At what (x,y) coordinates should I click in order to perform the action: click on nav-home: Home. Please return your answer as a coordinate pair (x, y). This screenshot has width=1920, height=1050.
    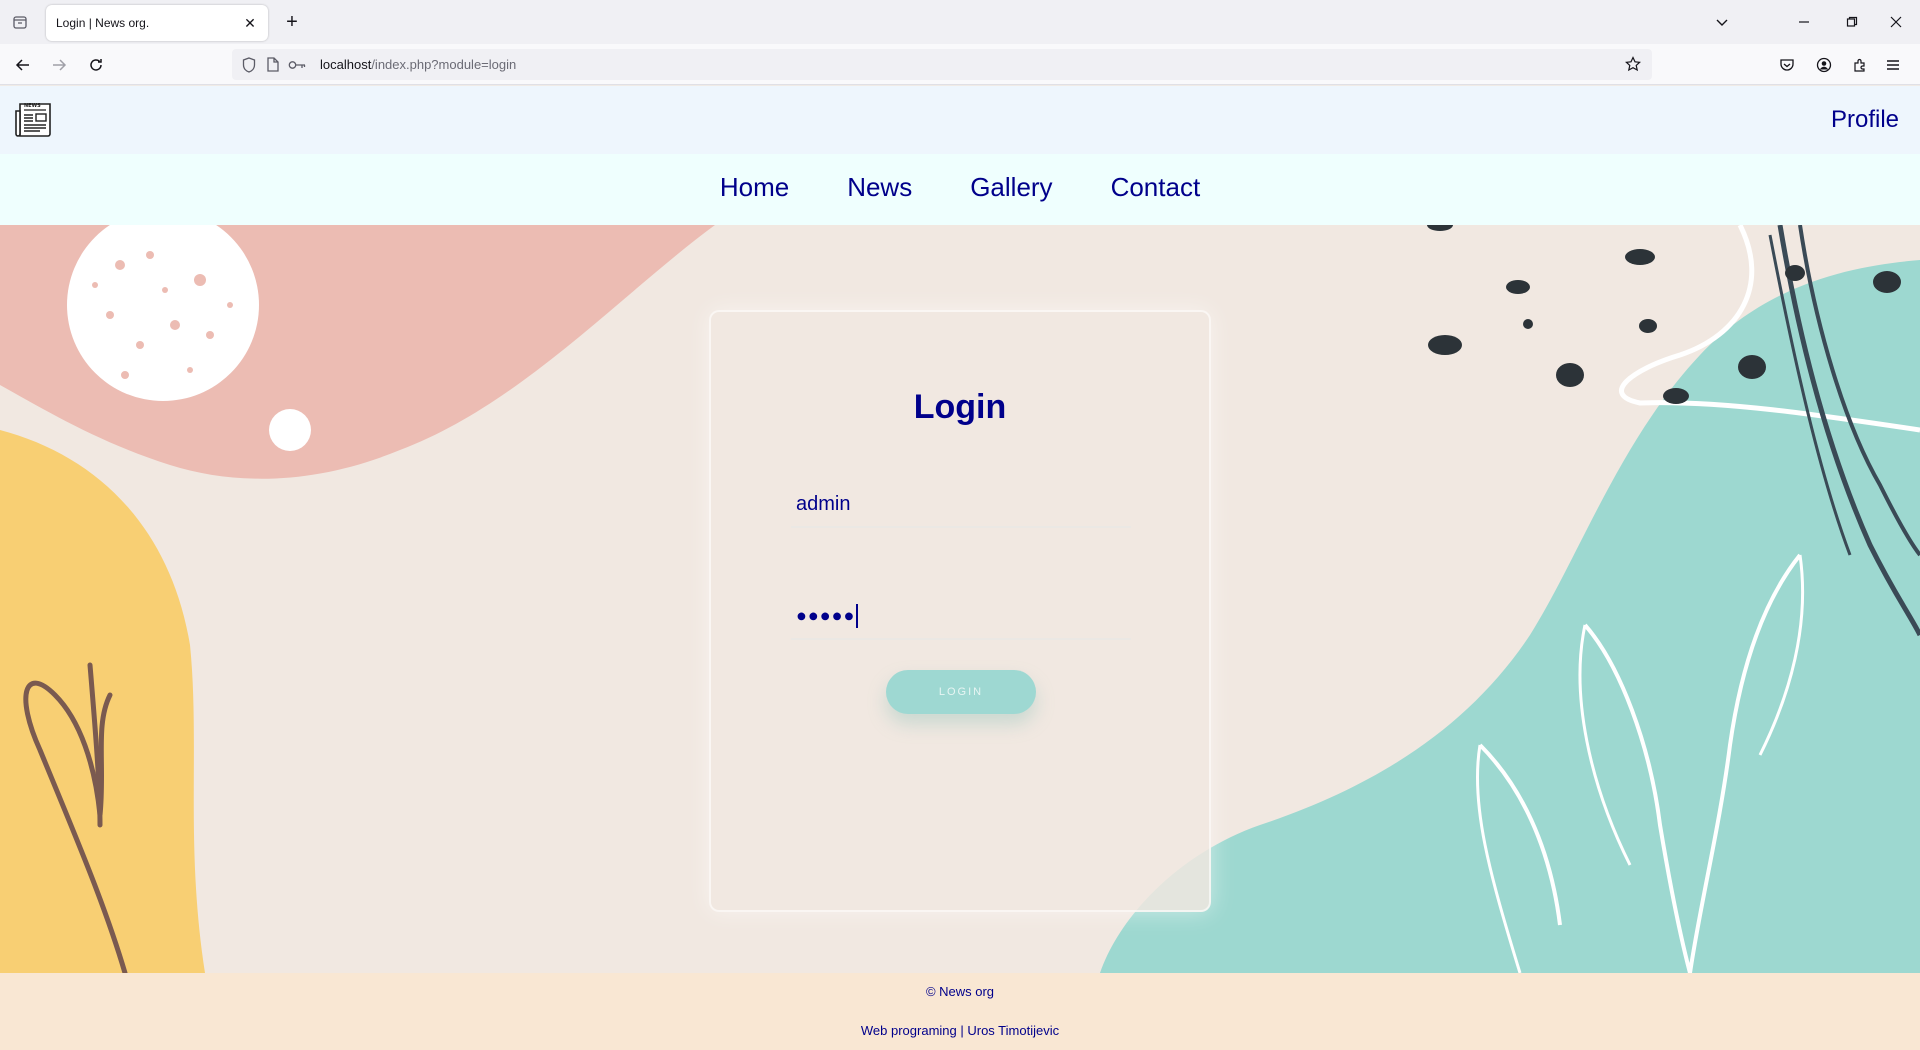
    Looking at the image, I should click on (754, 187).